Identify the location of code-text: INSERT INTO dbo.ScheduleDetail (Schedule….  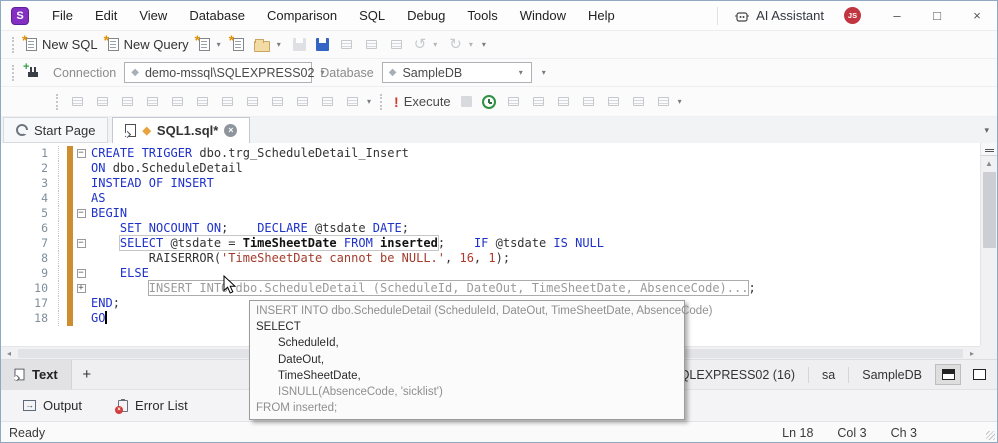
(422, 288).